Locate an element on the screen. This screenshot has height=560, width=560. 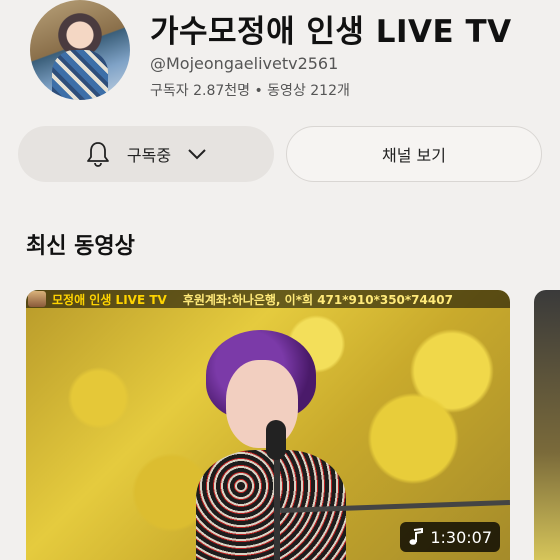
overlay-title: 모정애 인생 LIVE TV is located at coordinates (109, 299).